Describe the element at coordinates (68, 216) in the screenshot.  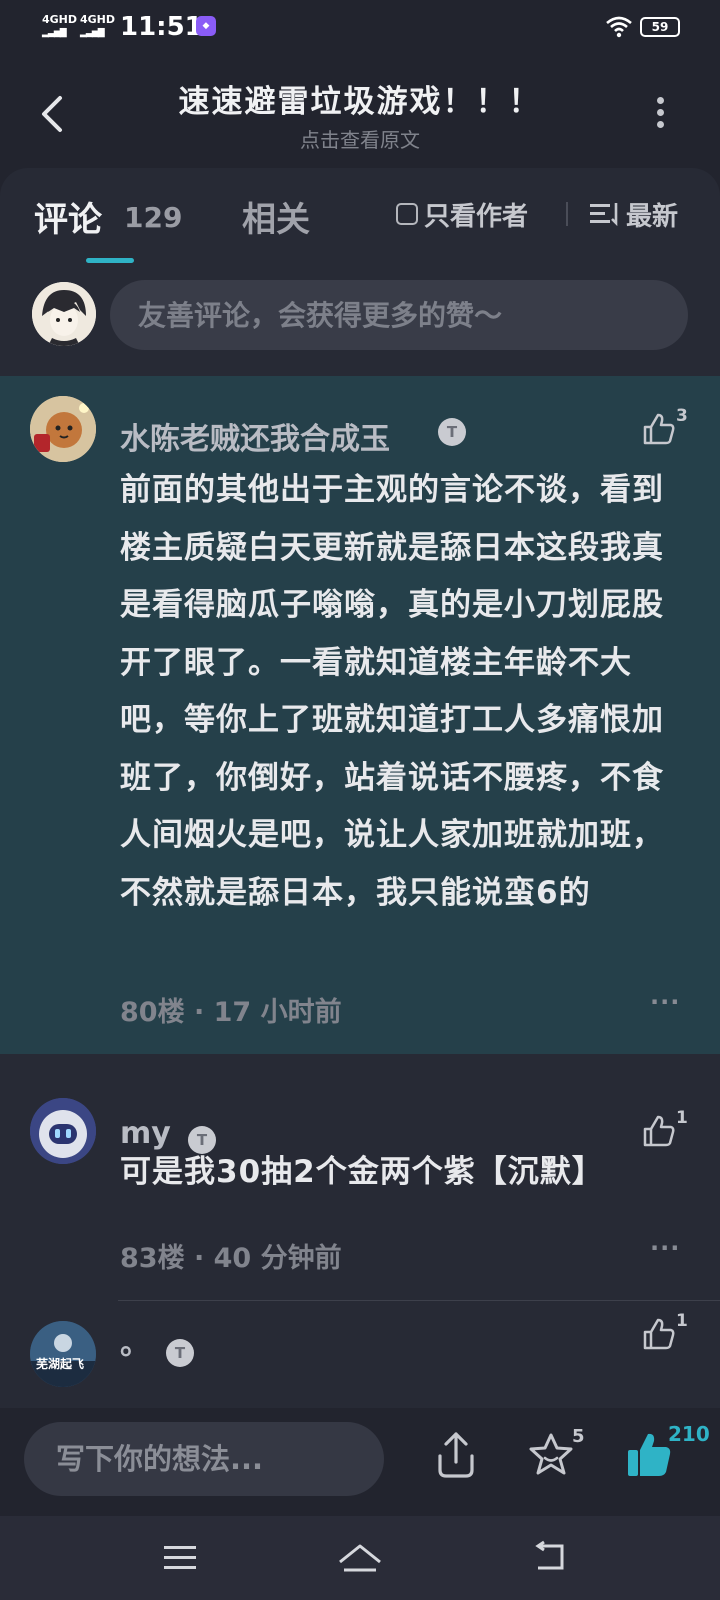
I see `tab-comments: 评论` at that location.